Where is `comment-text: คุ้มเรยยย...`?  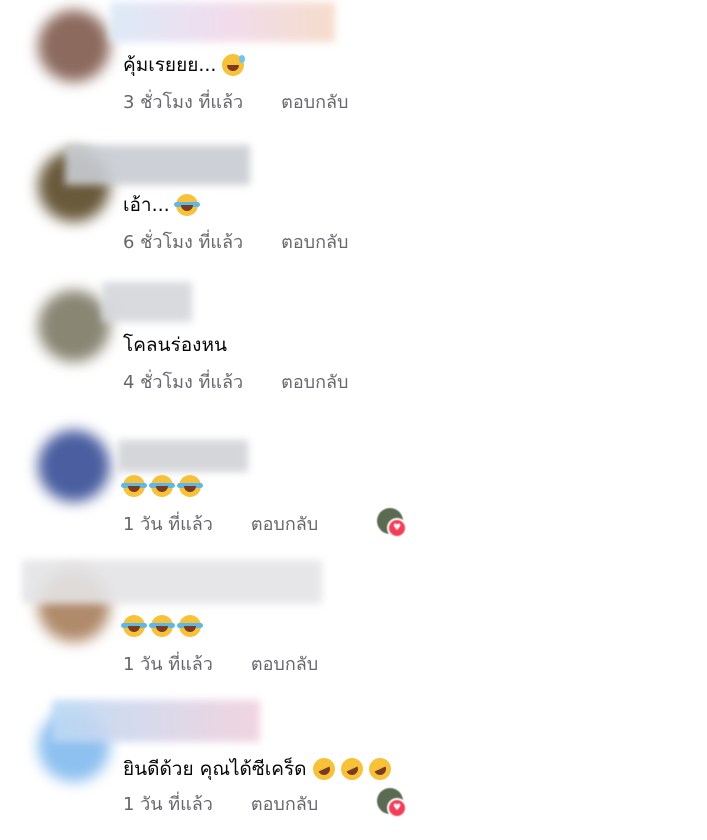
comment-text: คุ้มเรยยย... is located at coordinates (184, 65).